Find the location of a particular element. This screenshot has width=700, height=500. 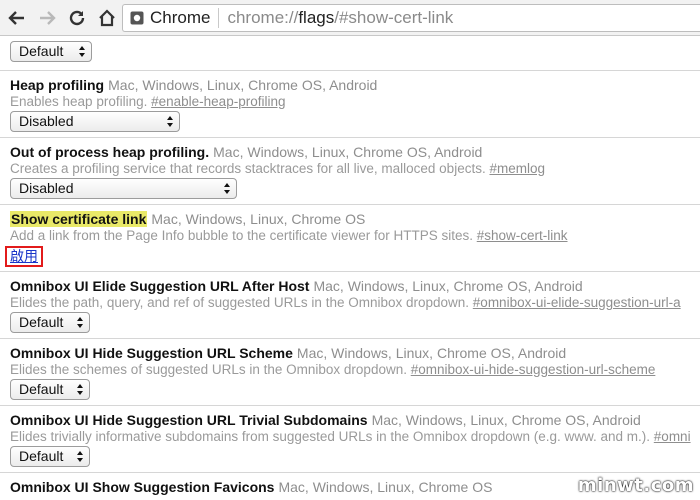

flag-name: Out of process heap profiling. is located at coordinates (110, 152).